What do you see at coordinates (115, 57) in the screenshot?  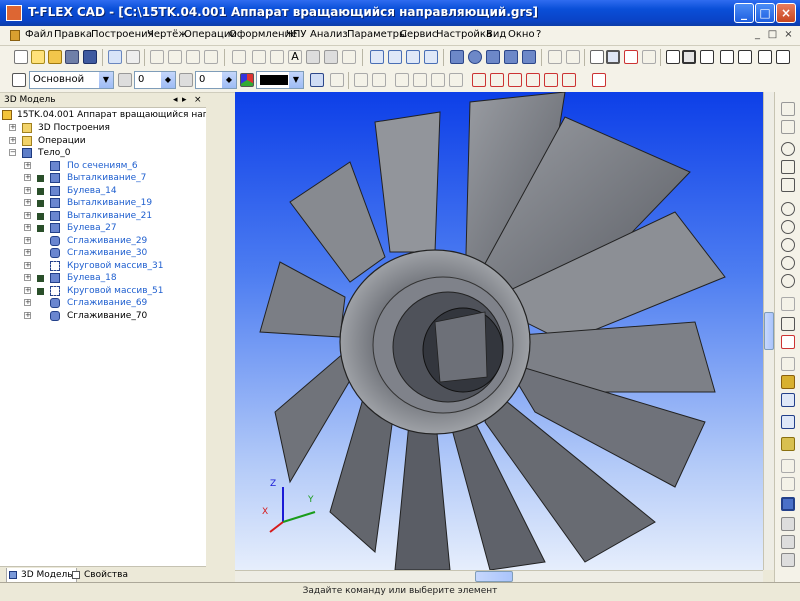 I see `undo-icon` at bounding box center [115, 57].